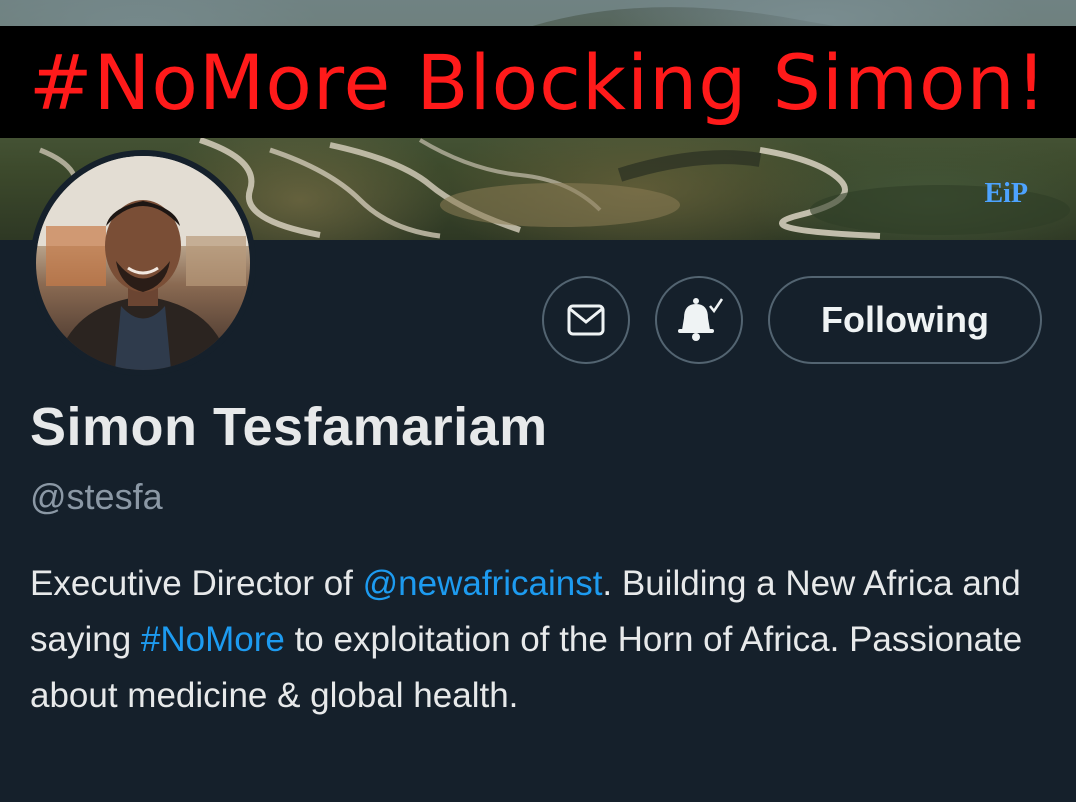 This screenshot has width=1076, height=802. I want to click on bio-hashtag-link: #NoMore, so click(213, 639).